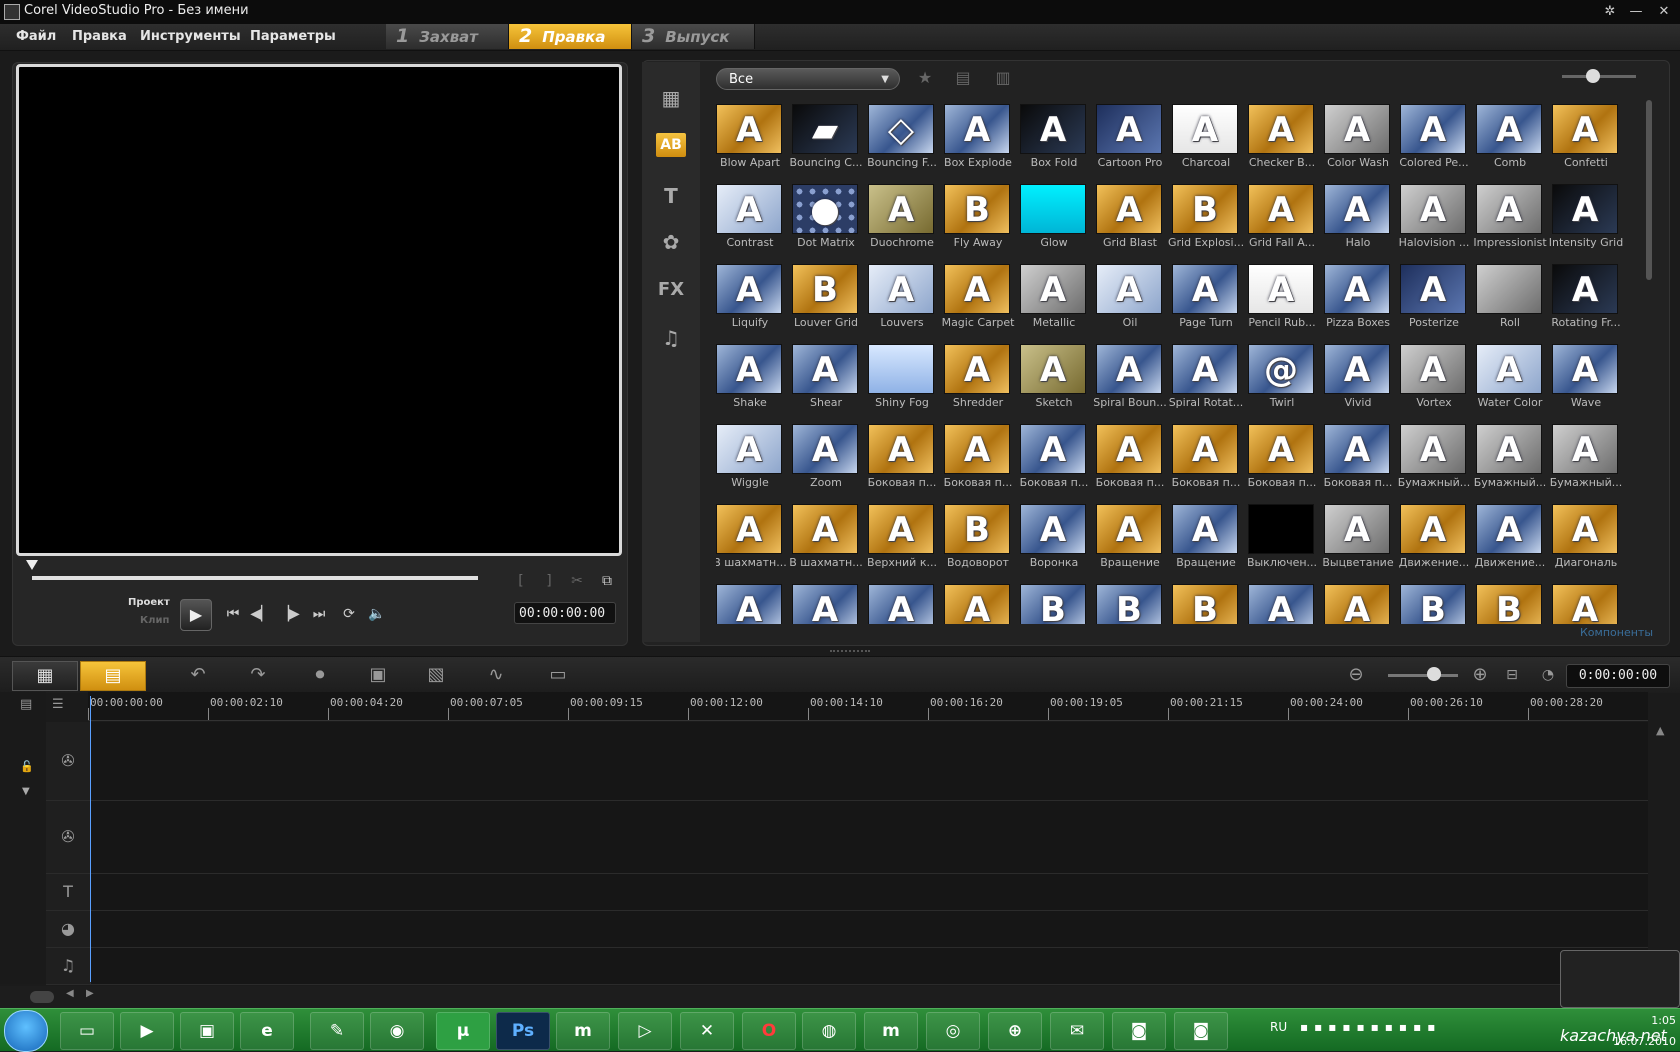 The image size is (1680, 1052). Describe the element at coordinates (671, 145) in the screenshot. I see `transition-category-icon: AB` at that location.